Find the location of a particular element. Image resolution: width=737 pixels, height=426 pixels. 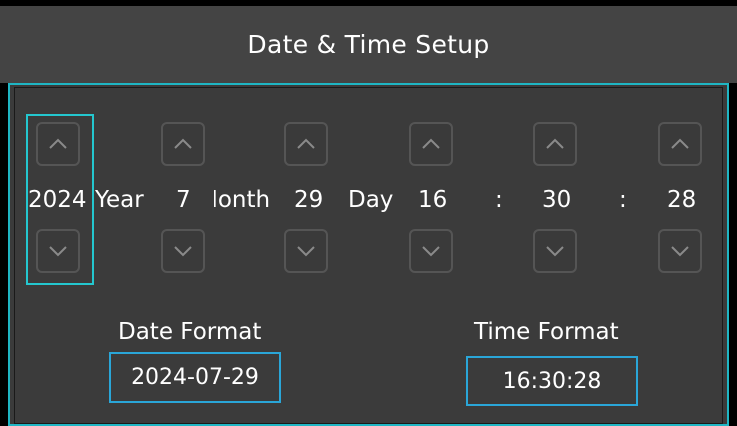

minute-up-button is located at coordinates (555, 144).